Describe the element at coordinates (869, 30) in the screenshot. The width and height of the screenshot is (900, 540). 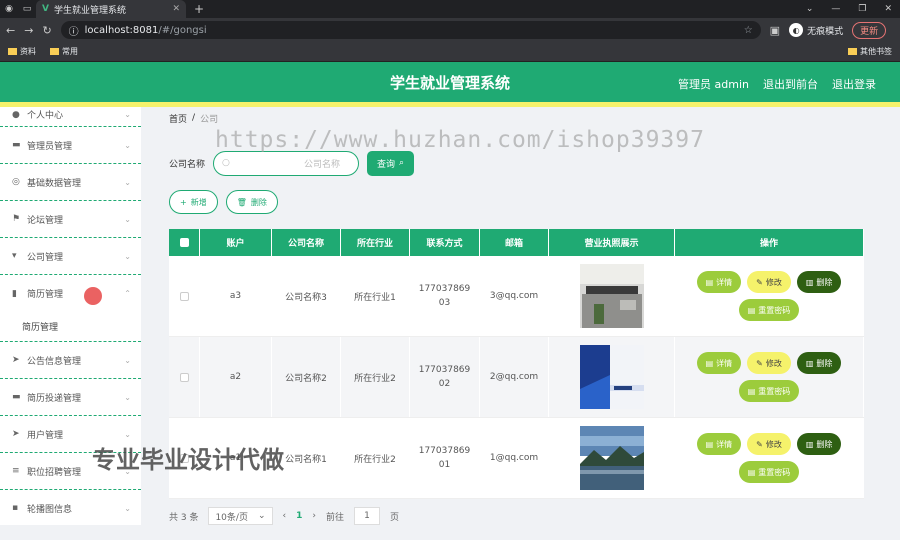
I see `update-button: 更新` at that location.